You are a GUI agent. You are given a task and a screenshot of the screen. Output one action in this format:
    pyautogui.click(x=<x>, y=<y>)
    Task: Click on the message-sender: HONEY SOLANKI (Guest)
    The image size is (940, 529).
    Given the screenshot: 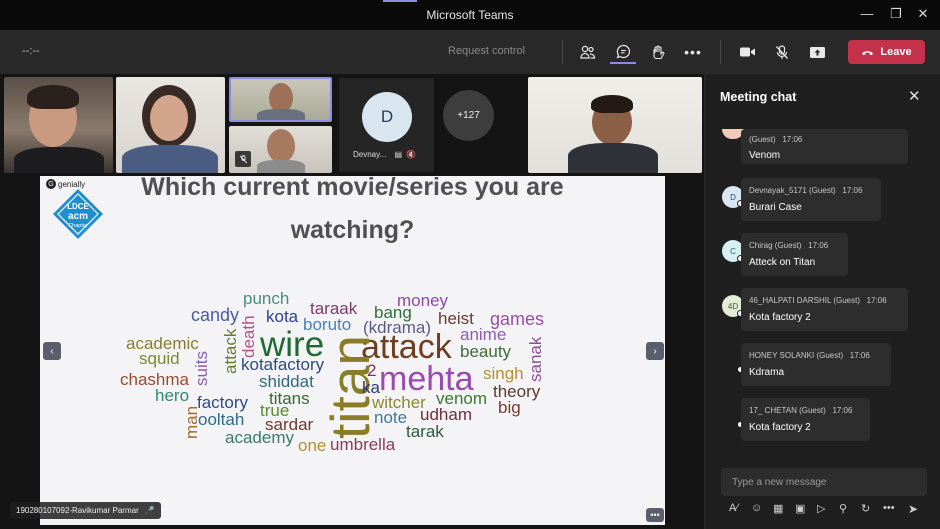 What is the action you would take?
    pyautogui.click(x=796, y=355)
    